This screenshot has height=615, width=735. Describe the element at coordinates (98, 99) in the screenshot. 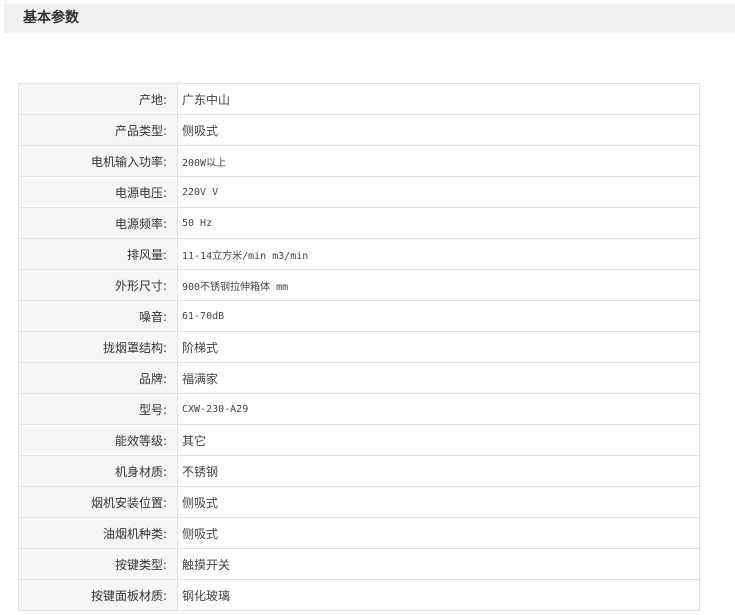

I see `param-label: 产地:` at that location.